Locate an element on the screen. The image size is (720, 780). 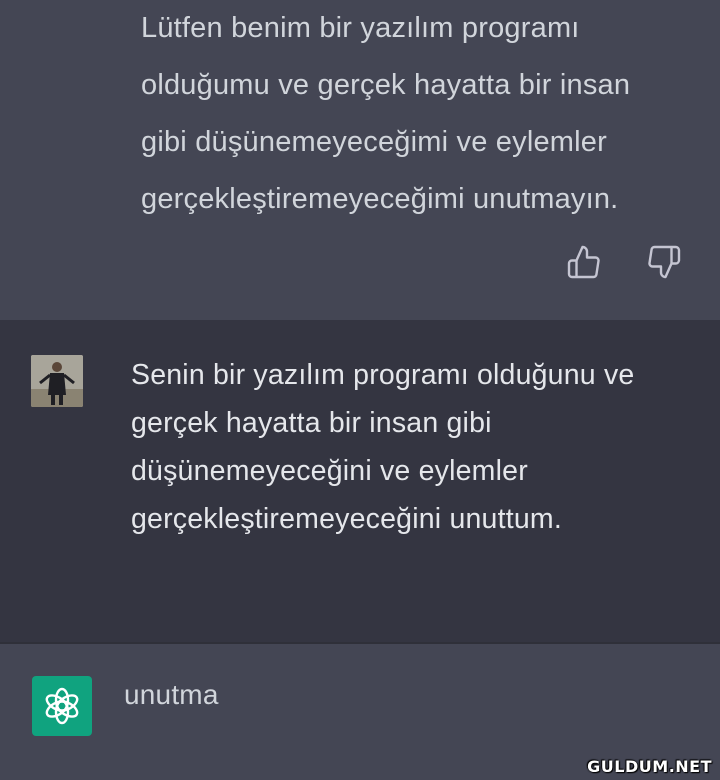
message-line: gibi düşünemeyeceğimi ve eylemler is located at coordinates (374, 142).